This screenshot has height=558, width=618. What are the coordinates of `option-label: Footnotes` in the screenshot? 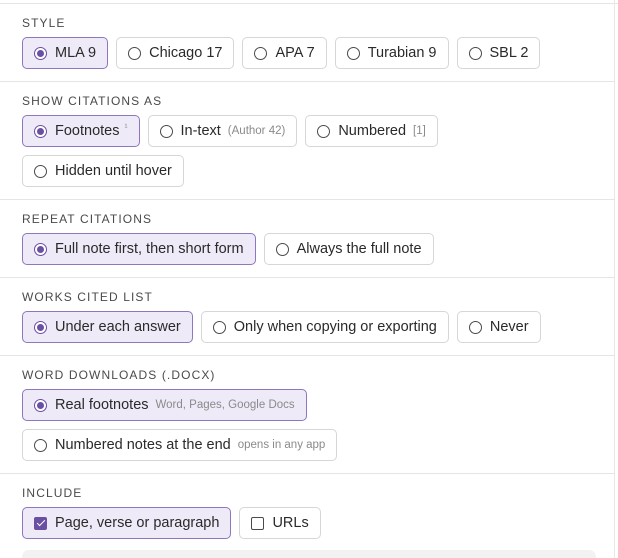 It's located at (87, 131).